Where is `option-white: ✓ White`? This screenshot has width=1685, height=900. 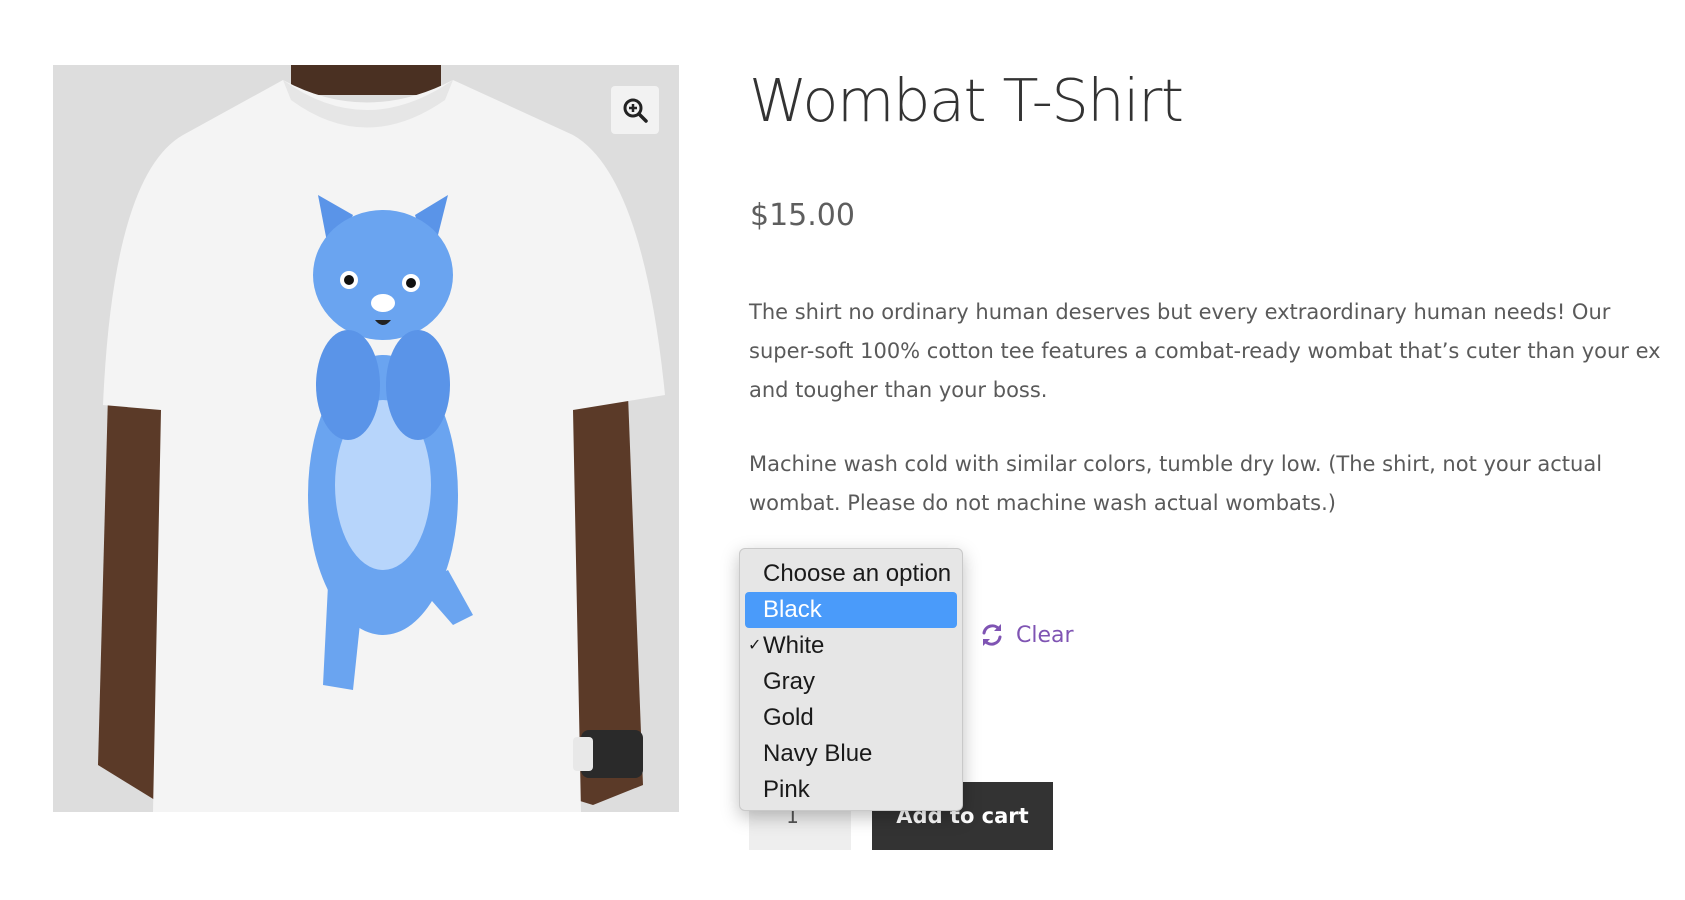
option-white: ✓ White is located at coordinates (851, 646).